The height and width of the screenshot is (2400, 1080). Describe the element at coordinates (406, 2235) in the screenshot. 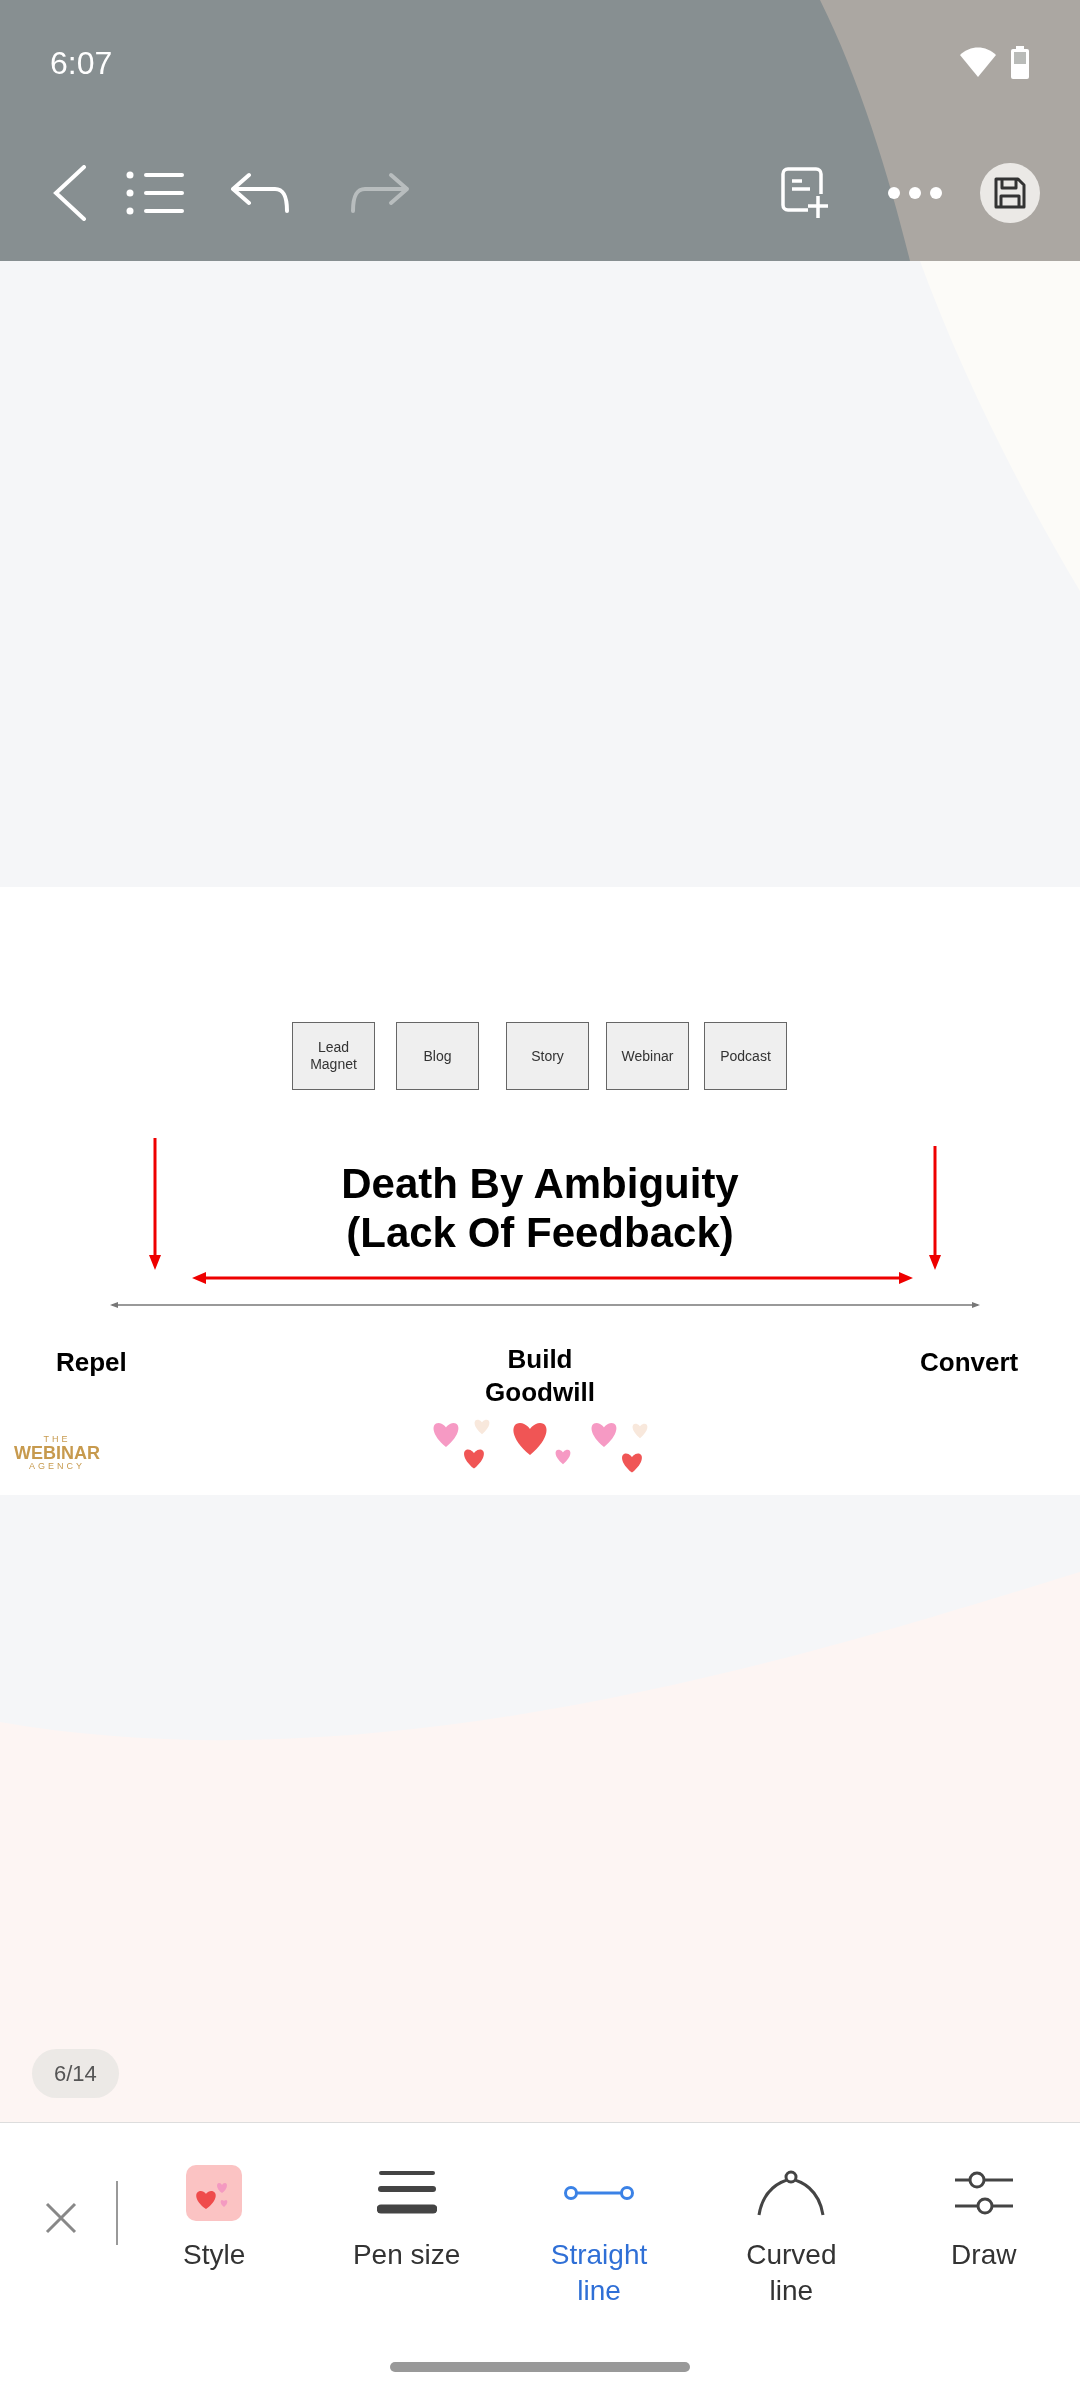

I see `tool-button: Pen size` at that location.